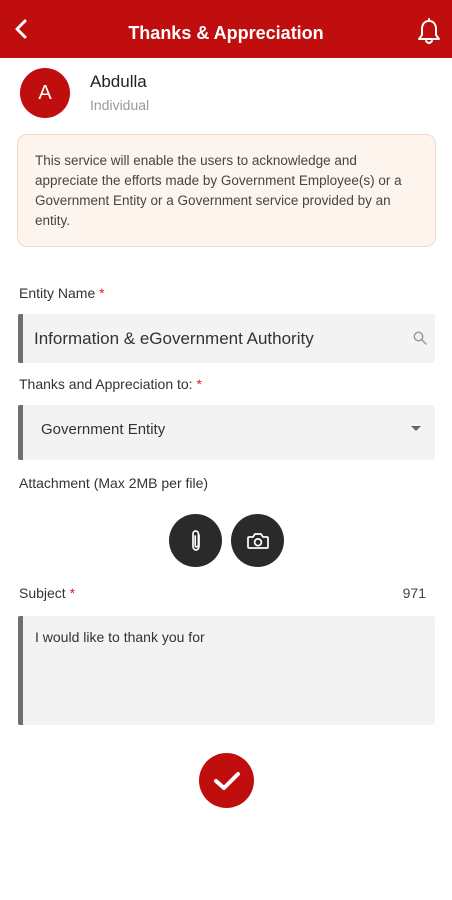  What do you see at coordinates (42, 593) in the screenshot?
I see `subject-label-text: Subject` at bounding box center [42, 593].